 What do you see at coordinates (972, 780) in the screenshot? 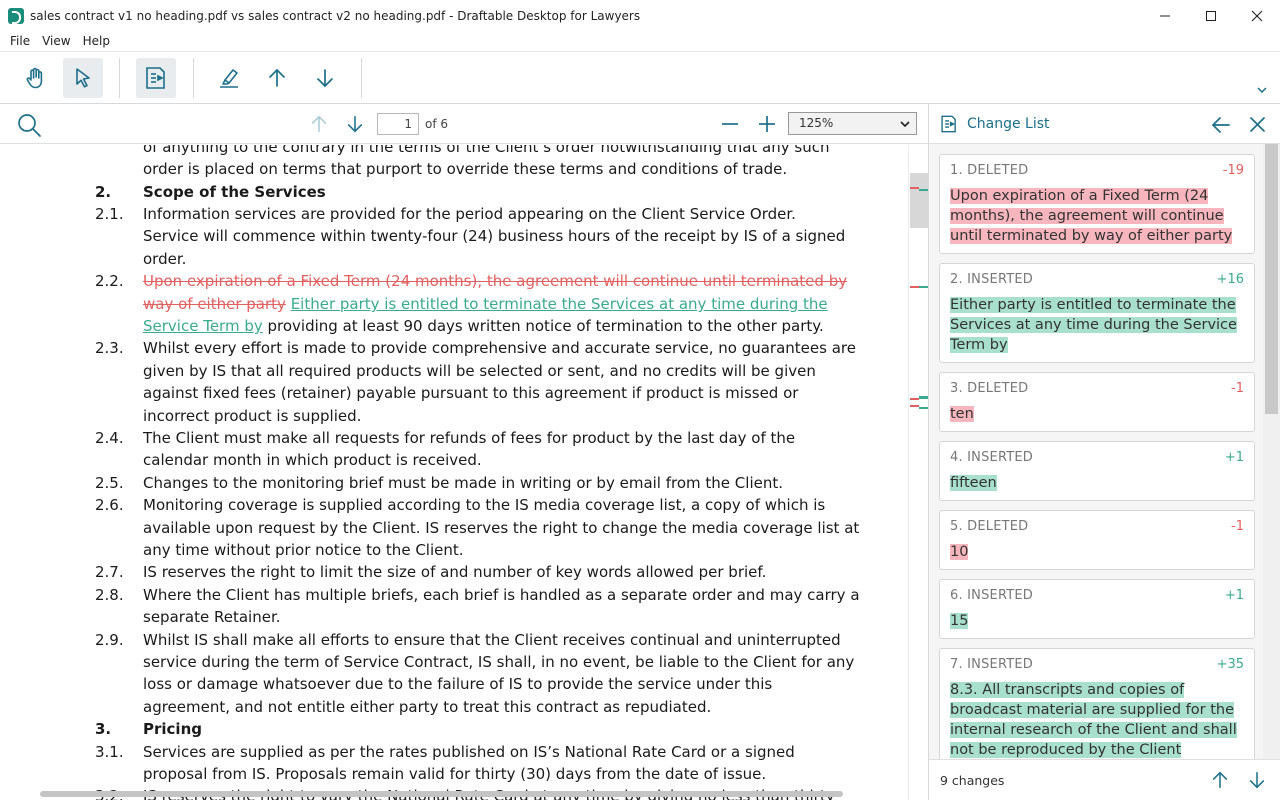
I see `change-count: 9 changes` at bounding box center [972, 780].